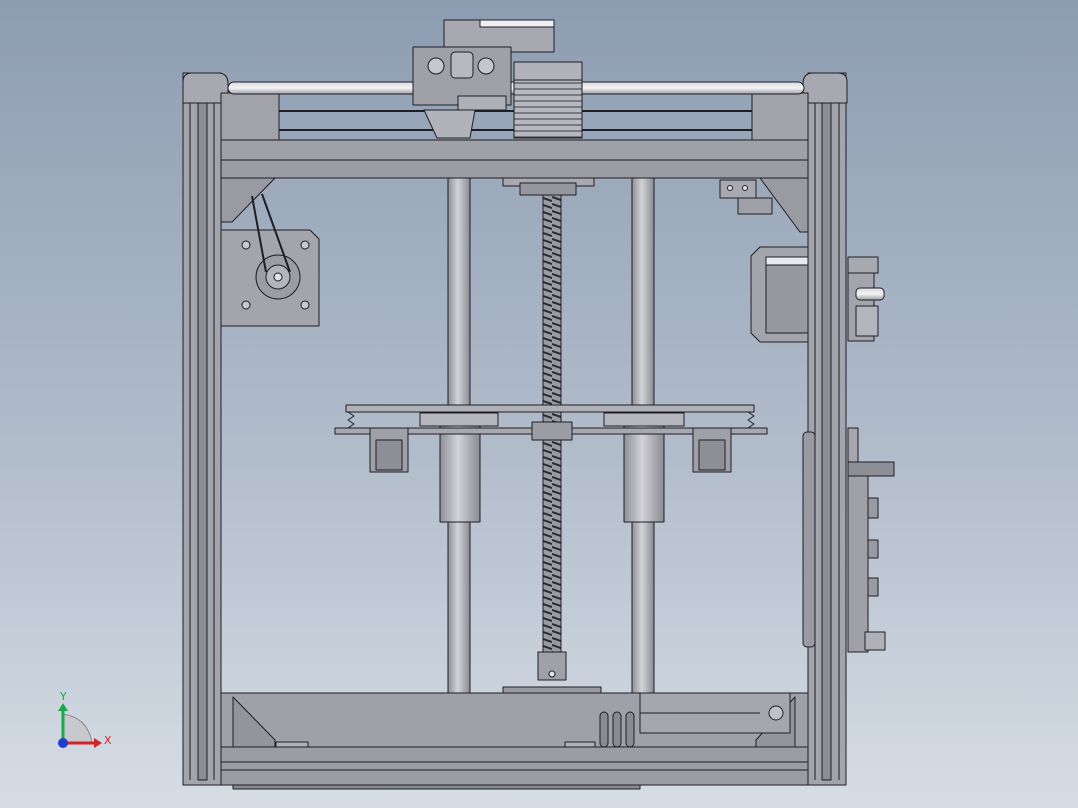  What do you see at coordinates (202, 440) in the screenshot?
I see `left-post-slot` at bounding box center [202, 440].